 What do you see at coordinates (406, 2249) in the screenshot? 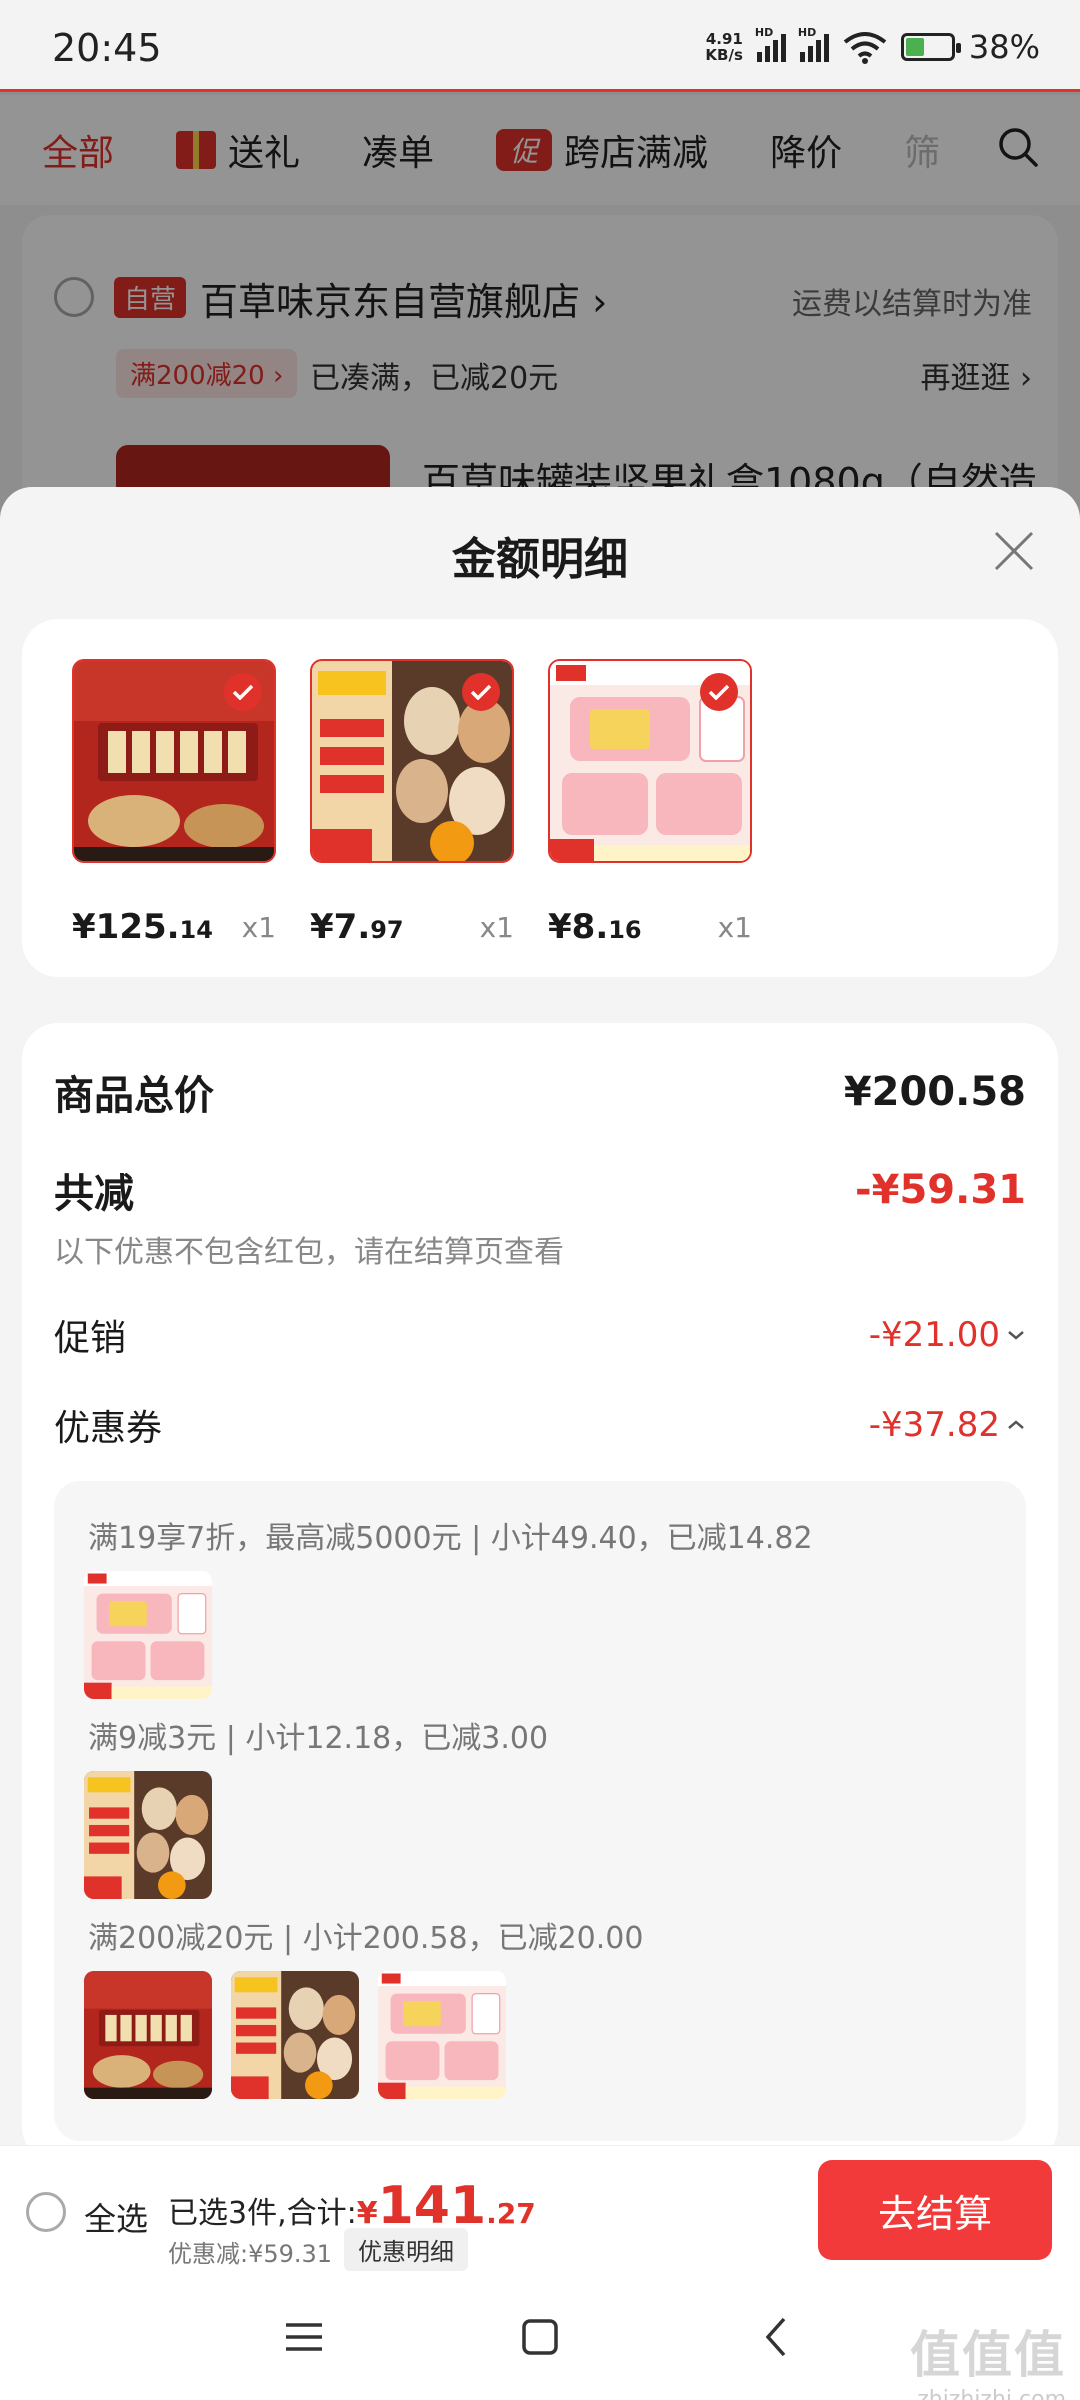
I see `discount-detail-button: 优惠明细` at bounding box center [406, 2249].